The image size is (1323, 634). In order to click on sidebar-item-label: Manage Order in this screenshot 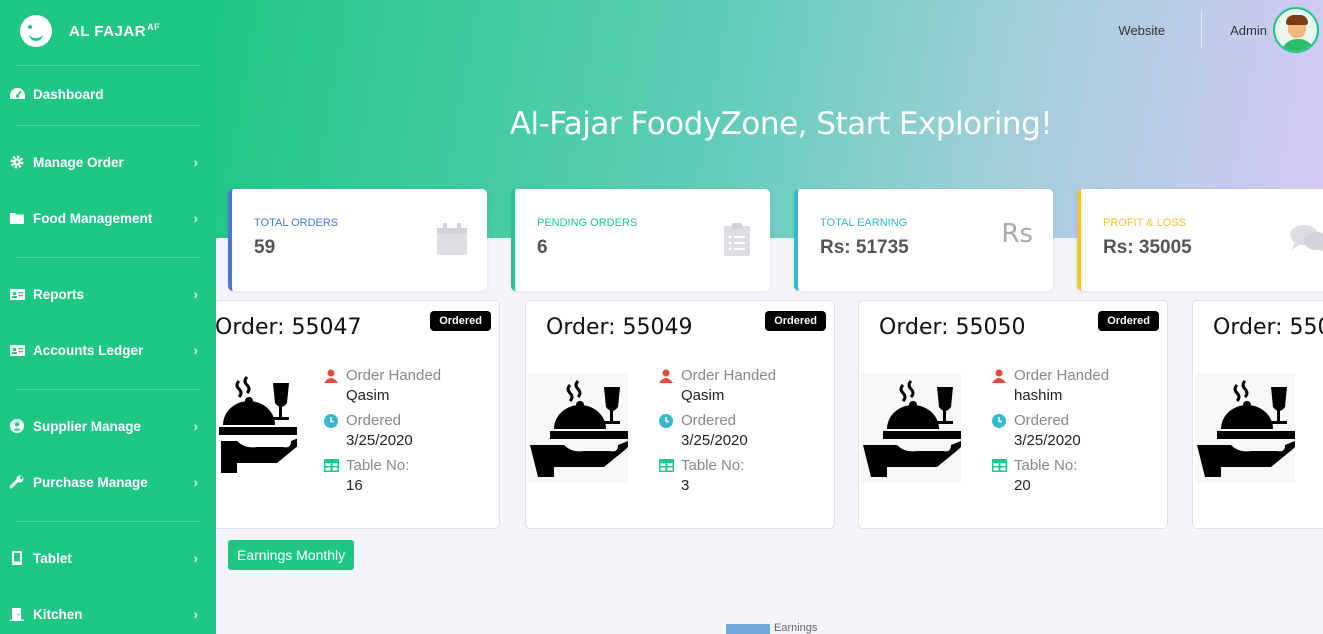, I will do `click(78, 162)`.